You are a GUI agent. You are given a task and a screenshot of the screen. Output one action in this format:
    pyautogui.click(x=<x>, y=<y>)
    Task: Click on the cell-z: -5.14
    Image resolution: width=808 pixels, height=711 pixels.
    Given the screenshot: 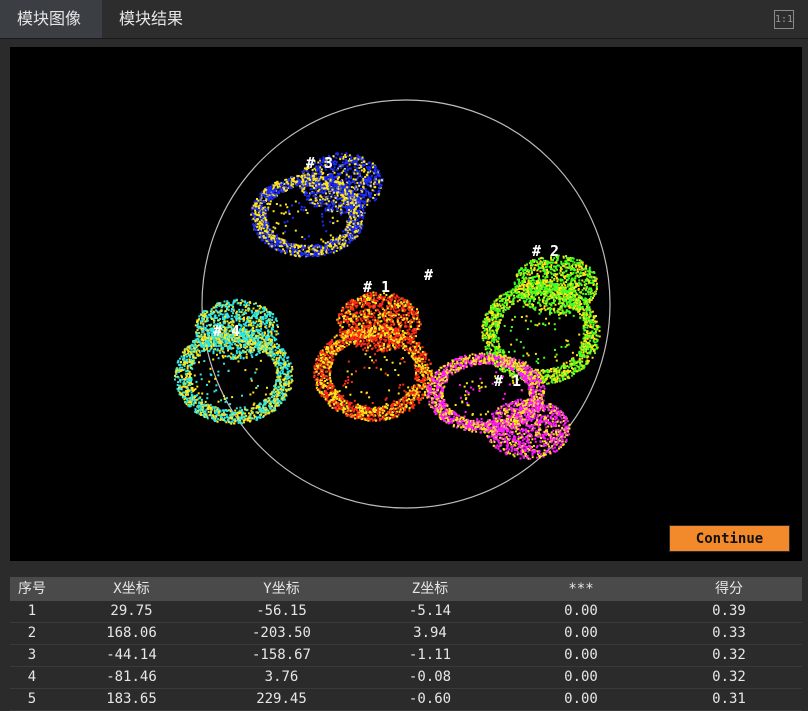 What is the action you would take?
    pyautogui.click(x=430, y=611)
    